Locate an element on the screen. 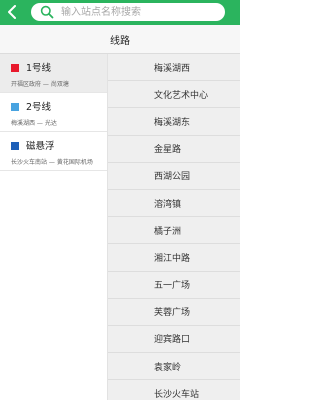 This screenshot has height=400, width=320. station-item: 梅溪湖东 is located at coordinates (174, 122).